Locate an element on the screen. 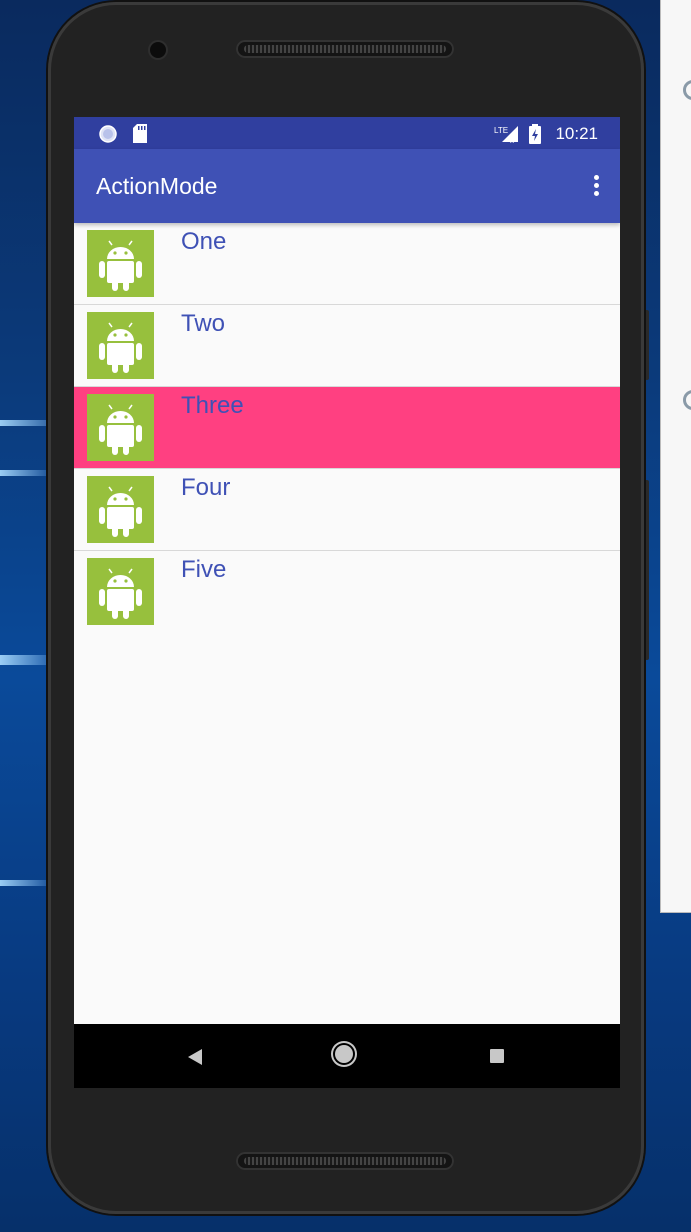 Image resolution: width=691 pixels, height=1232 pixels. app-bar: ActionMode is located at coordinates (347, 186).